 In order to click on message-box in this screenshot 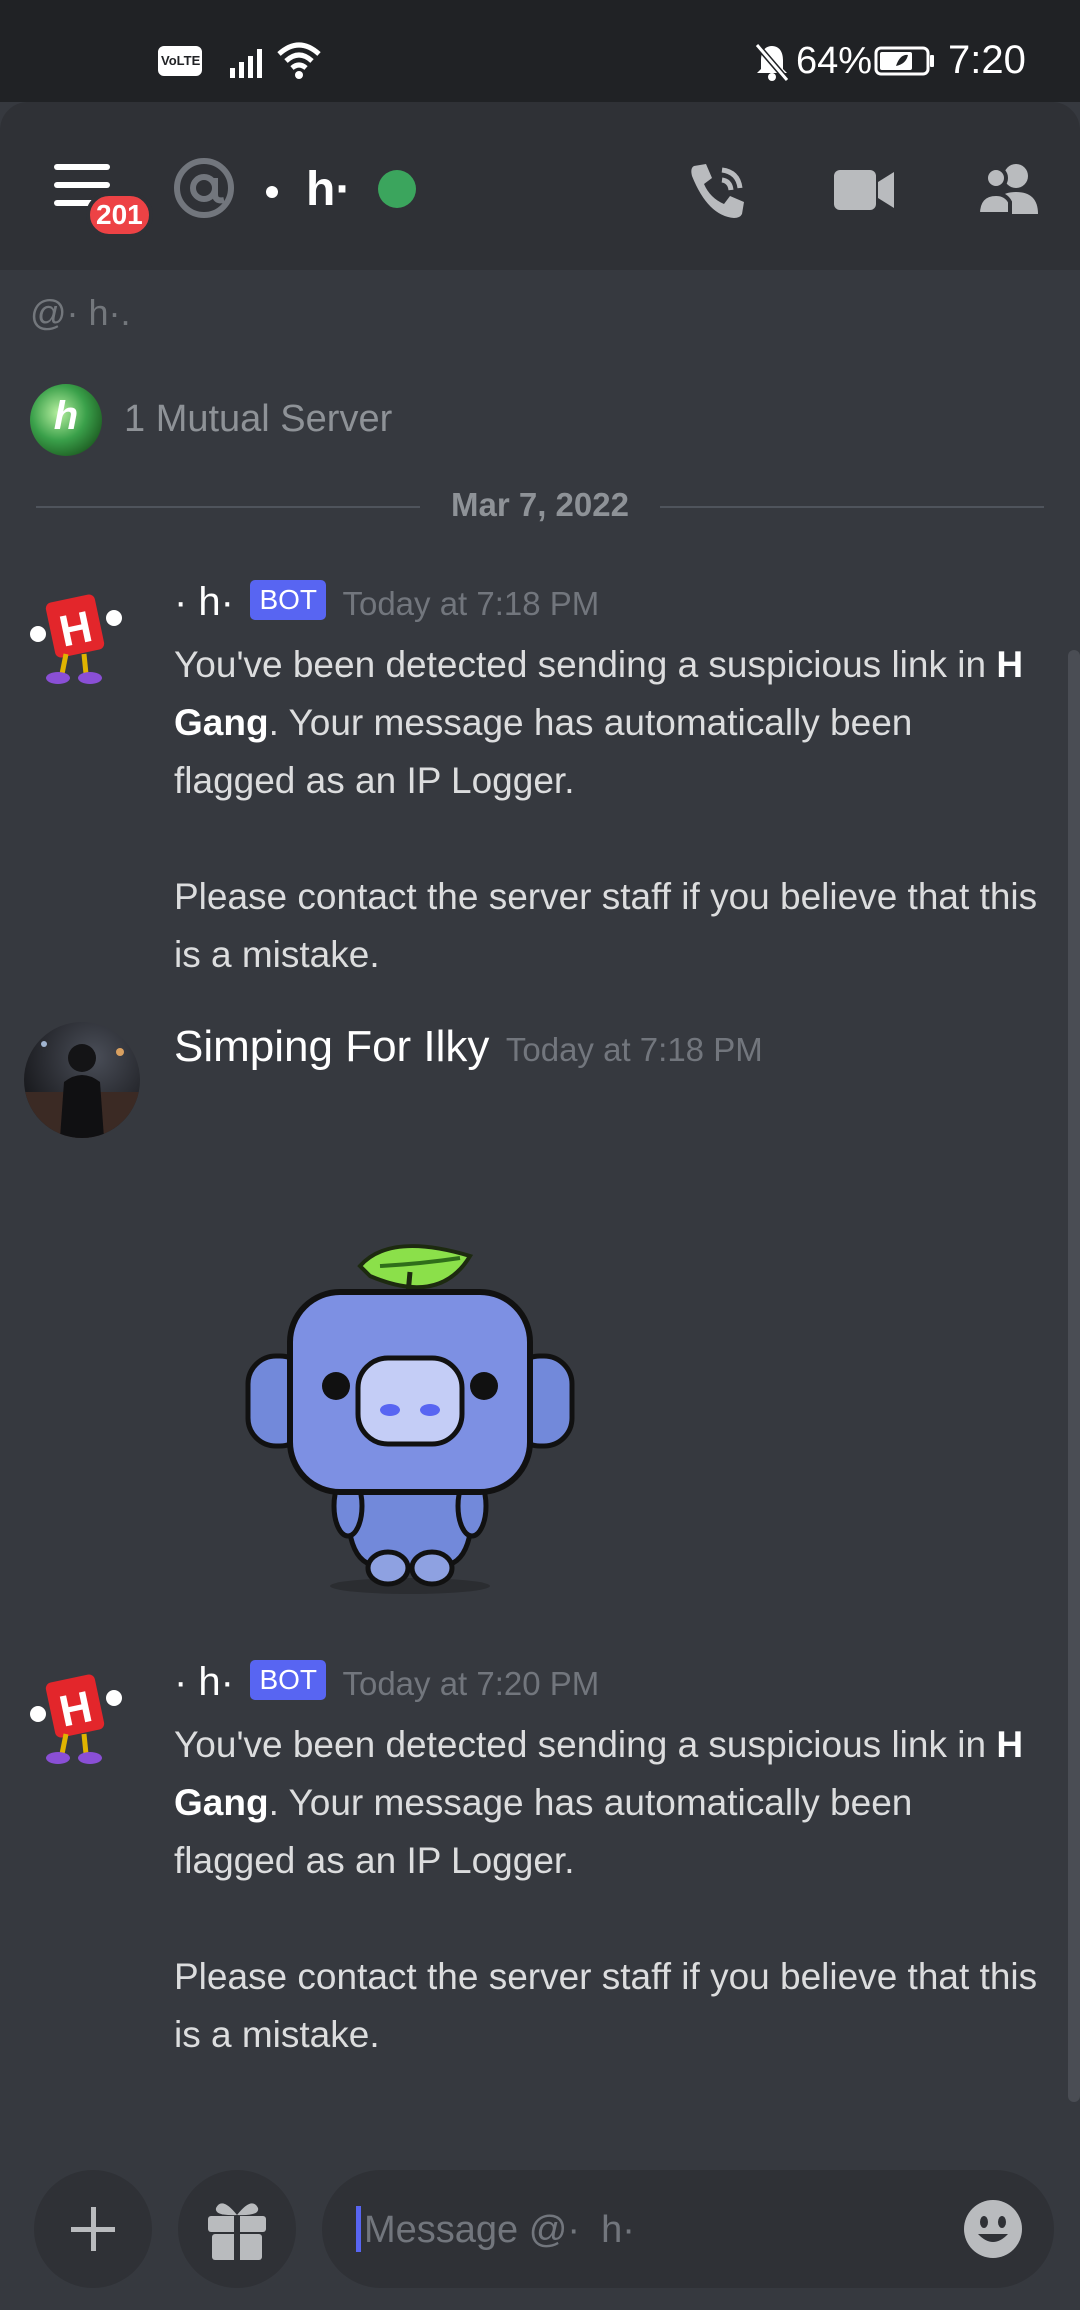, I will do `click(688, 2230)`.